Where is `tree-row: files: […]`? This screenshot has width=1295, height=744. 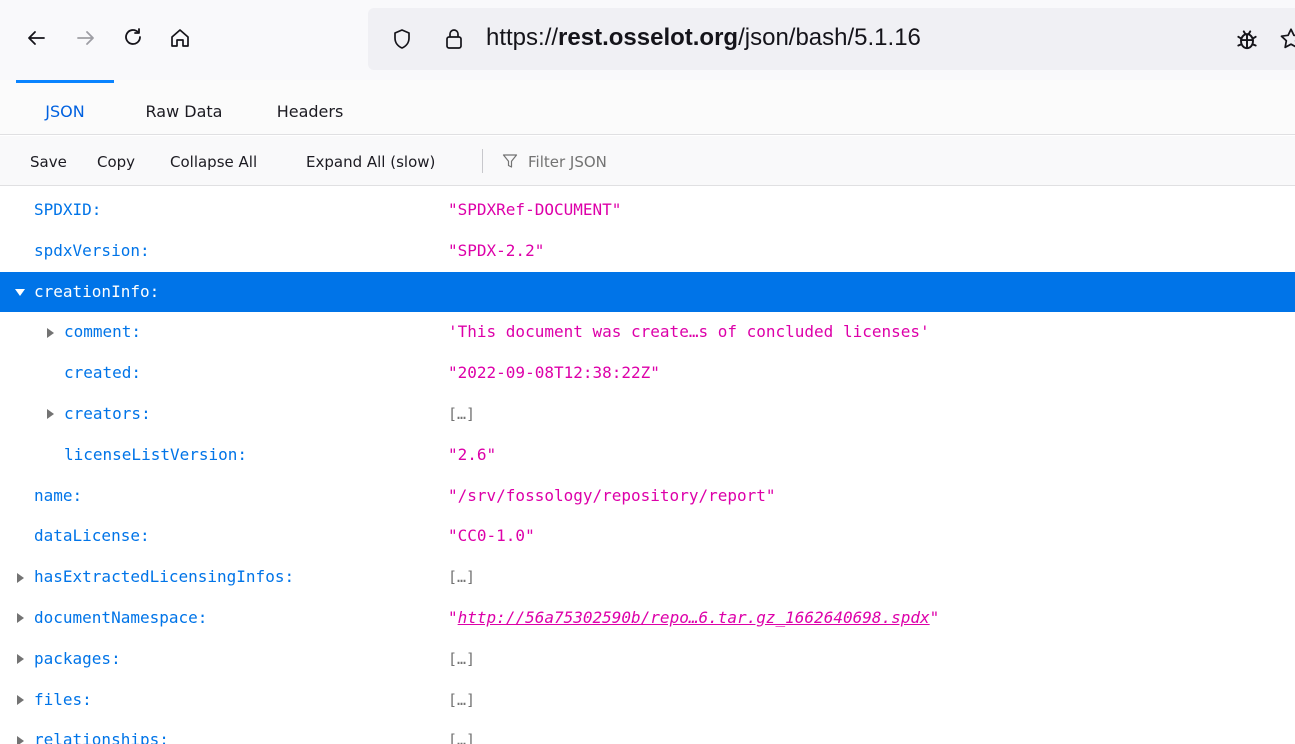 tree-row: files: […] is located at coordinates (647, 700).